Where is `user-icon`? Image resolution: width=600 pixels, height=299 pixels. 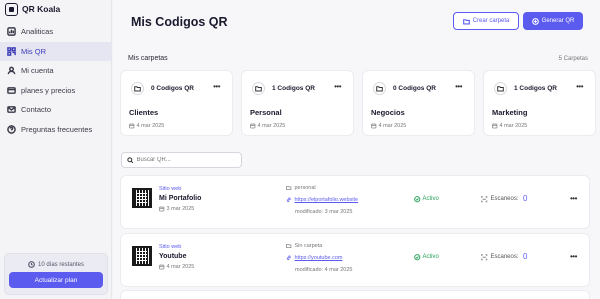
user-icon is located at coordinates (11, 70).